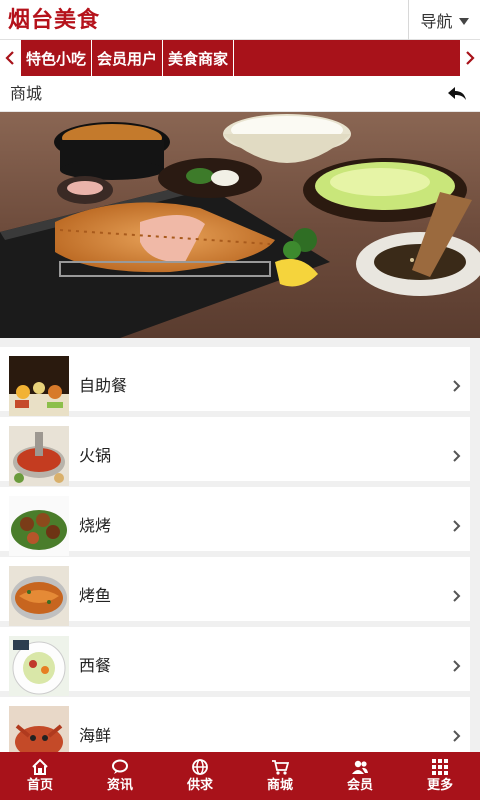 The height and width of the screenshot is (800, 480). Describe the element at coordinates (235, 381) in the screenshot. I see `list-item-buffet: 自助餐` at that location.